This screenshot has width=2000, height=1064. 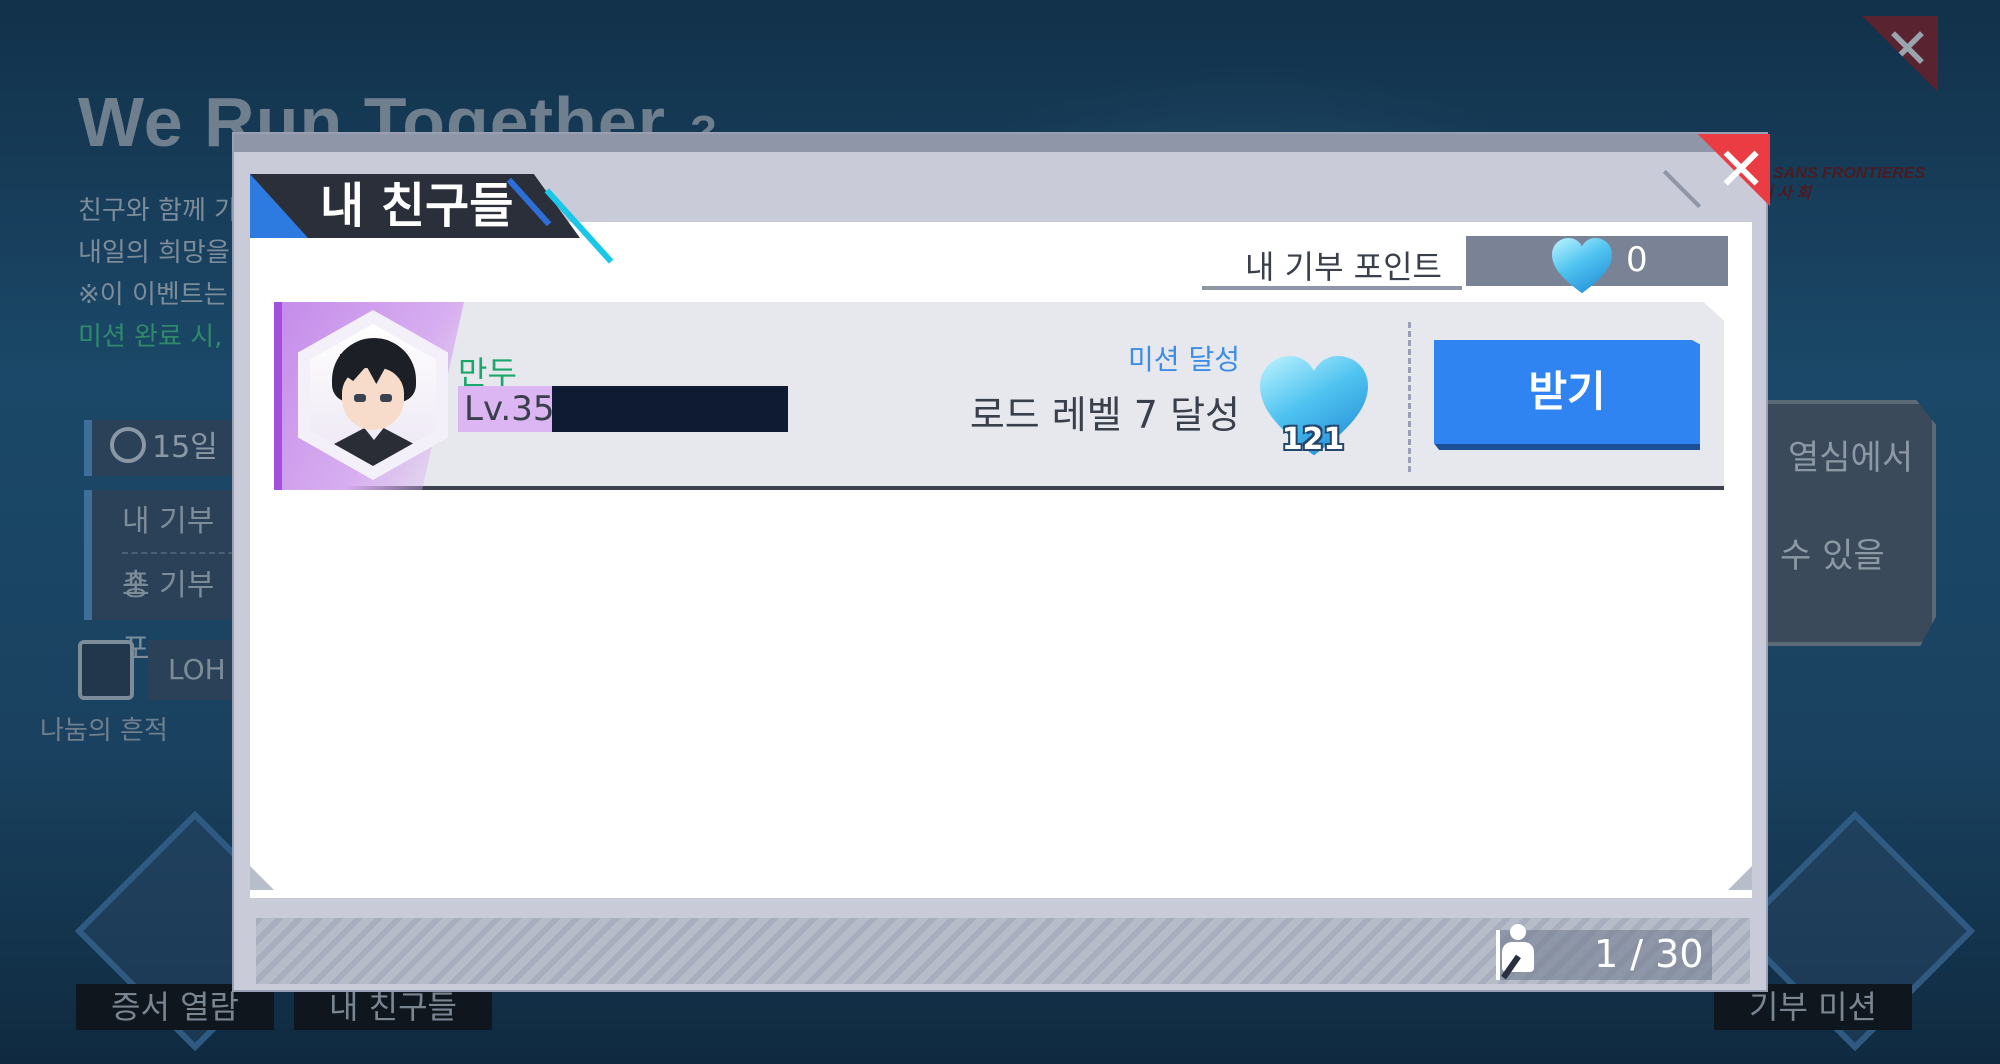 I want to click on friend-level: Lv.35, so click(x=508, y=409).